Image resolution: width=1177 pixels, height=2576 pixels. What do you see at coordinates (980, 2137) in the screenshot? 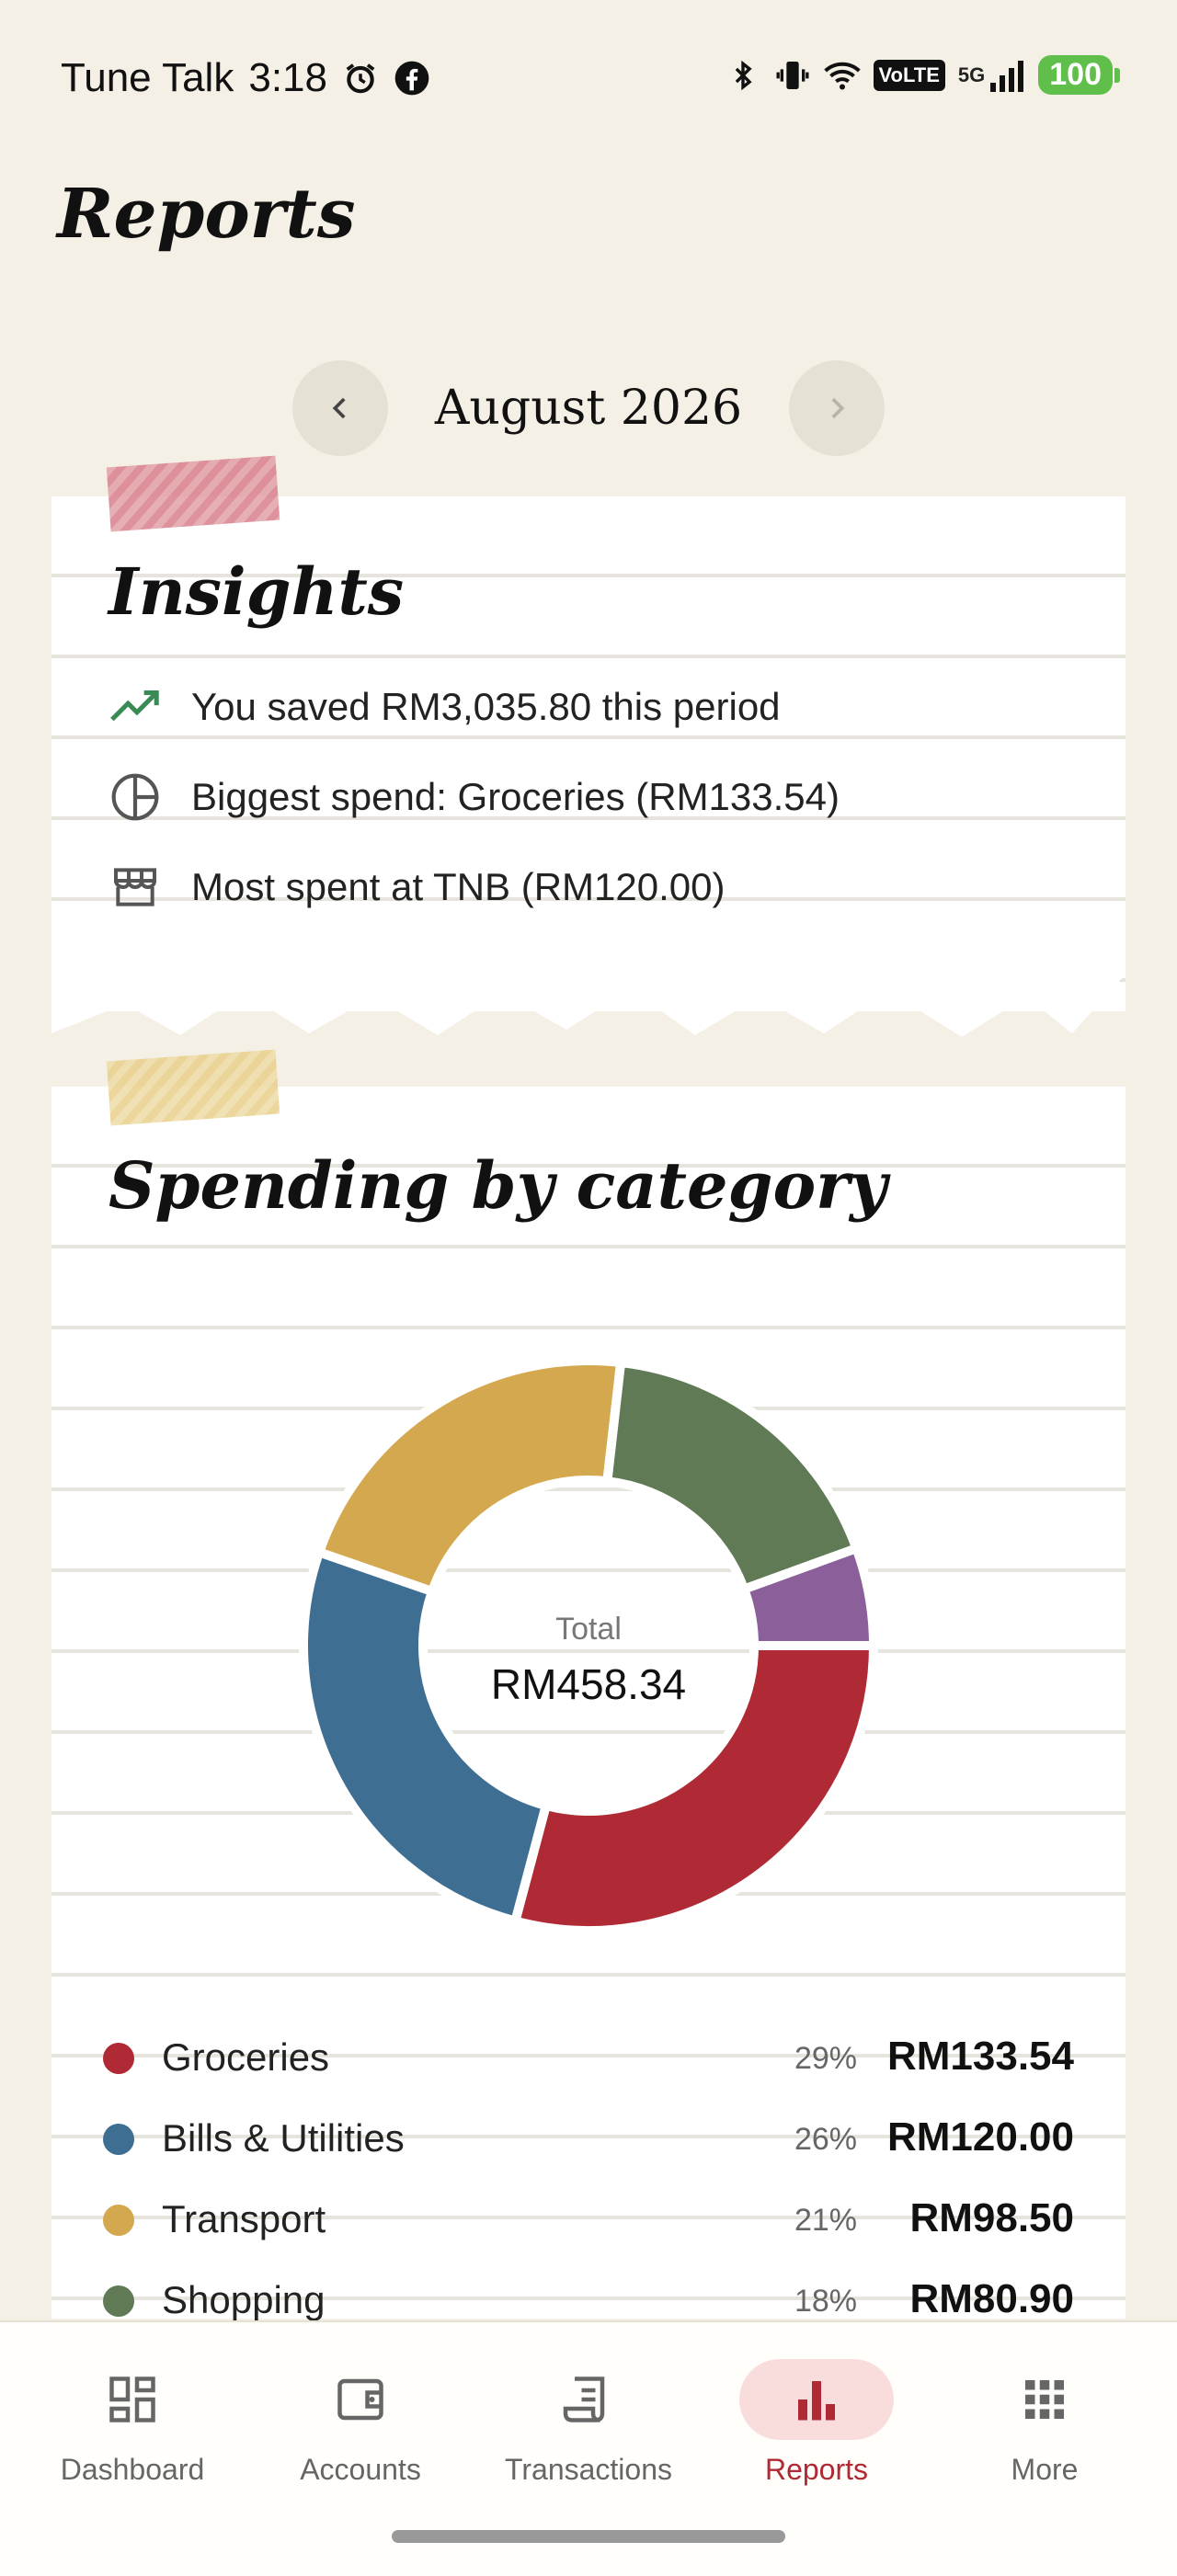
I see `legend-amount: RM120.00` at bounding box center [980, 2137].